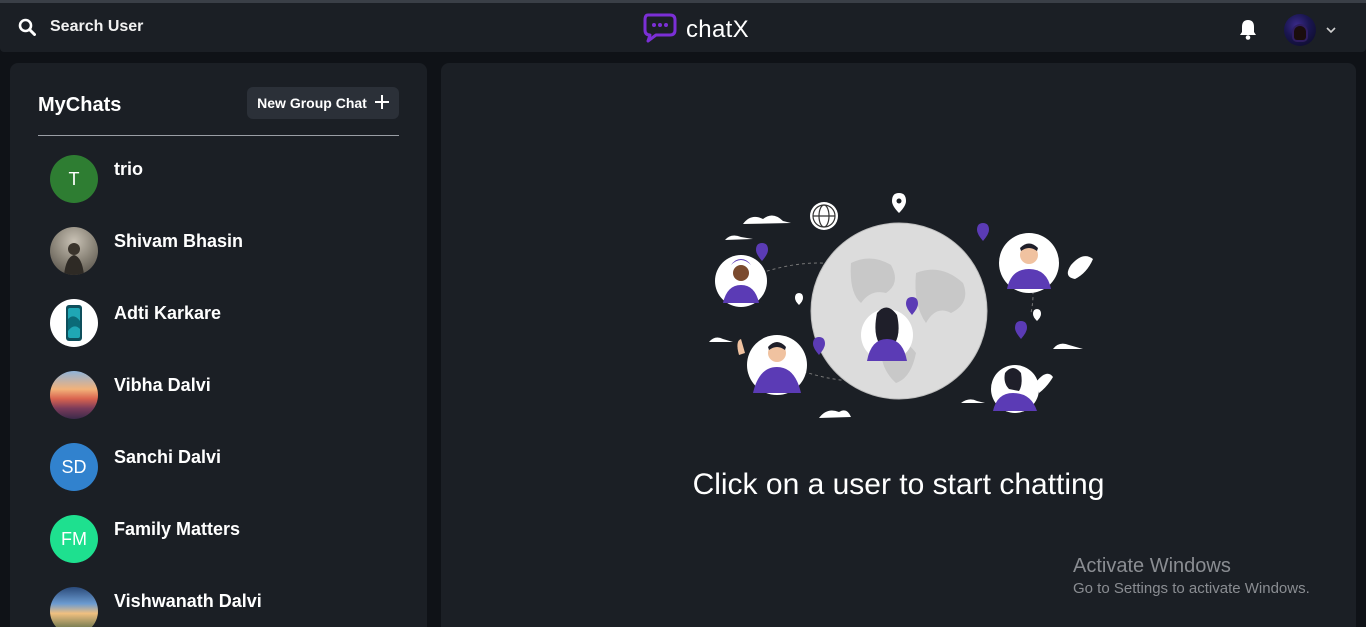 Image resolution: width=1366 pixels, height=627 pixels. Describe the element at coordinates (177, 529) in the screenshot. I see `chat-name: Family Matters` at that location.